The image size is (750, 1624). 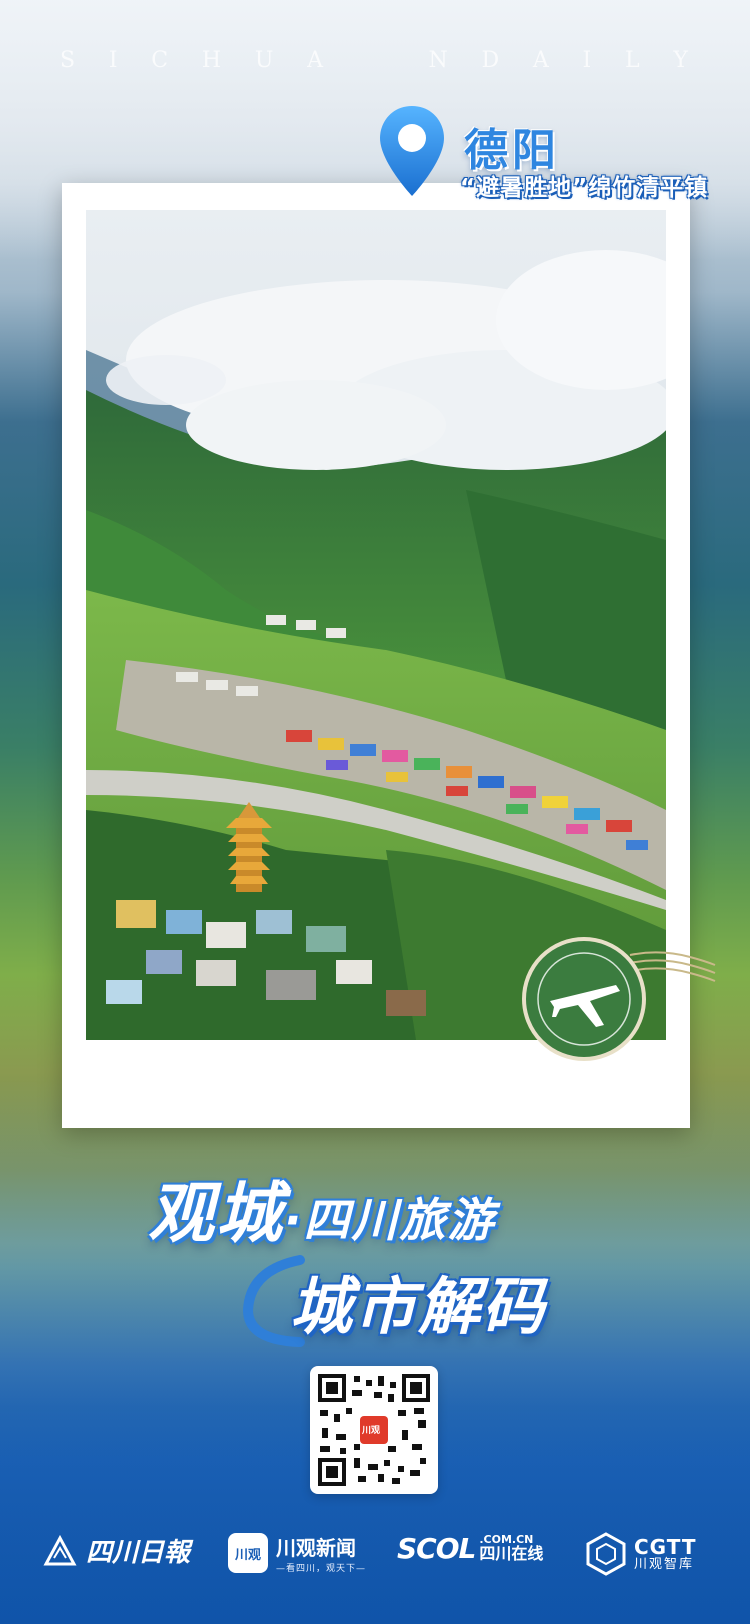 What do you see at coordinates (390, 1220) in the screenshot?
I see `title-sichuan-tourism: ·四川旅游` at bounding box center [390, 1220].